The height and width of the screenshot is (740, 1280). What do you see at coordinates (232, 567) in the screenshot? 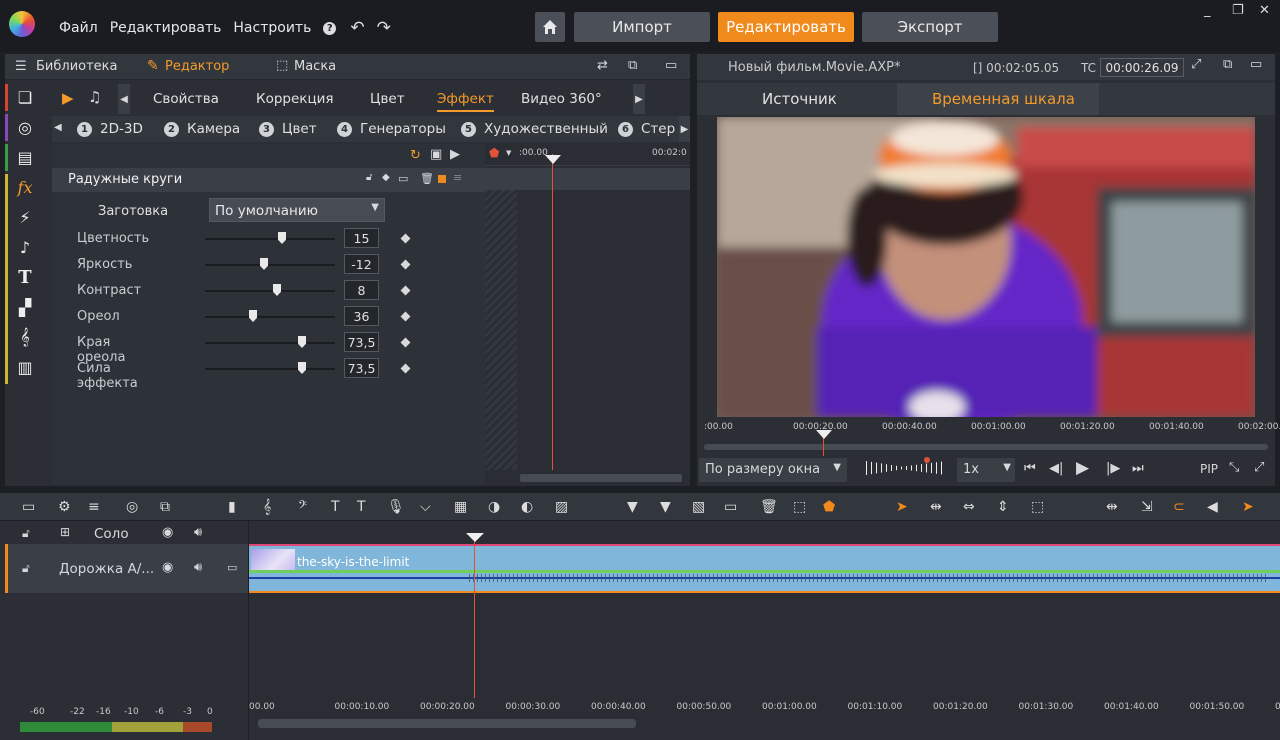
I see `track-monitor-icon: ▭` at bounding box center [232, 567].